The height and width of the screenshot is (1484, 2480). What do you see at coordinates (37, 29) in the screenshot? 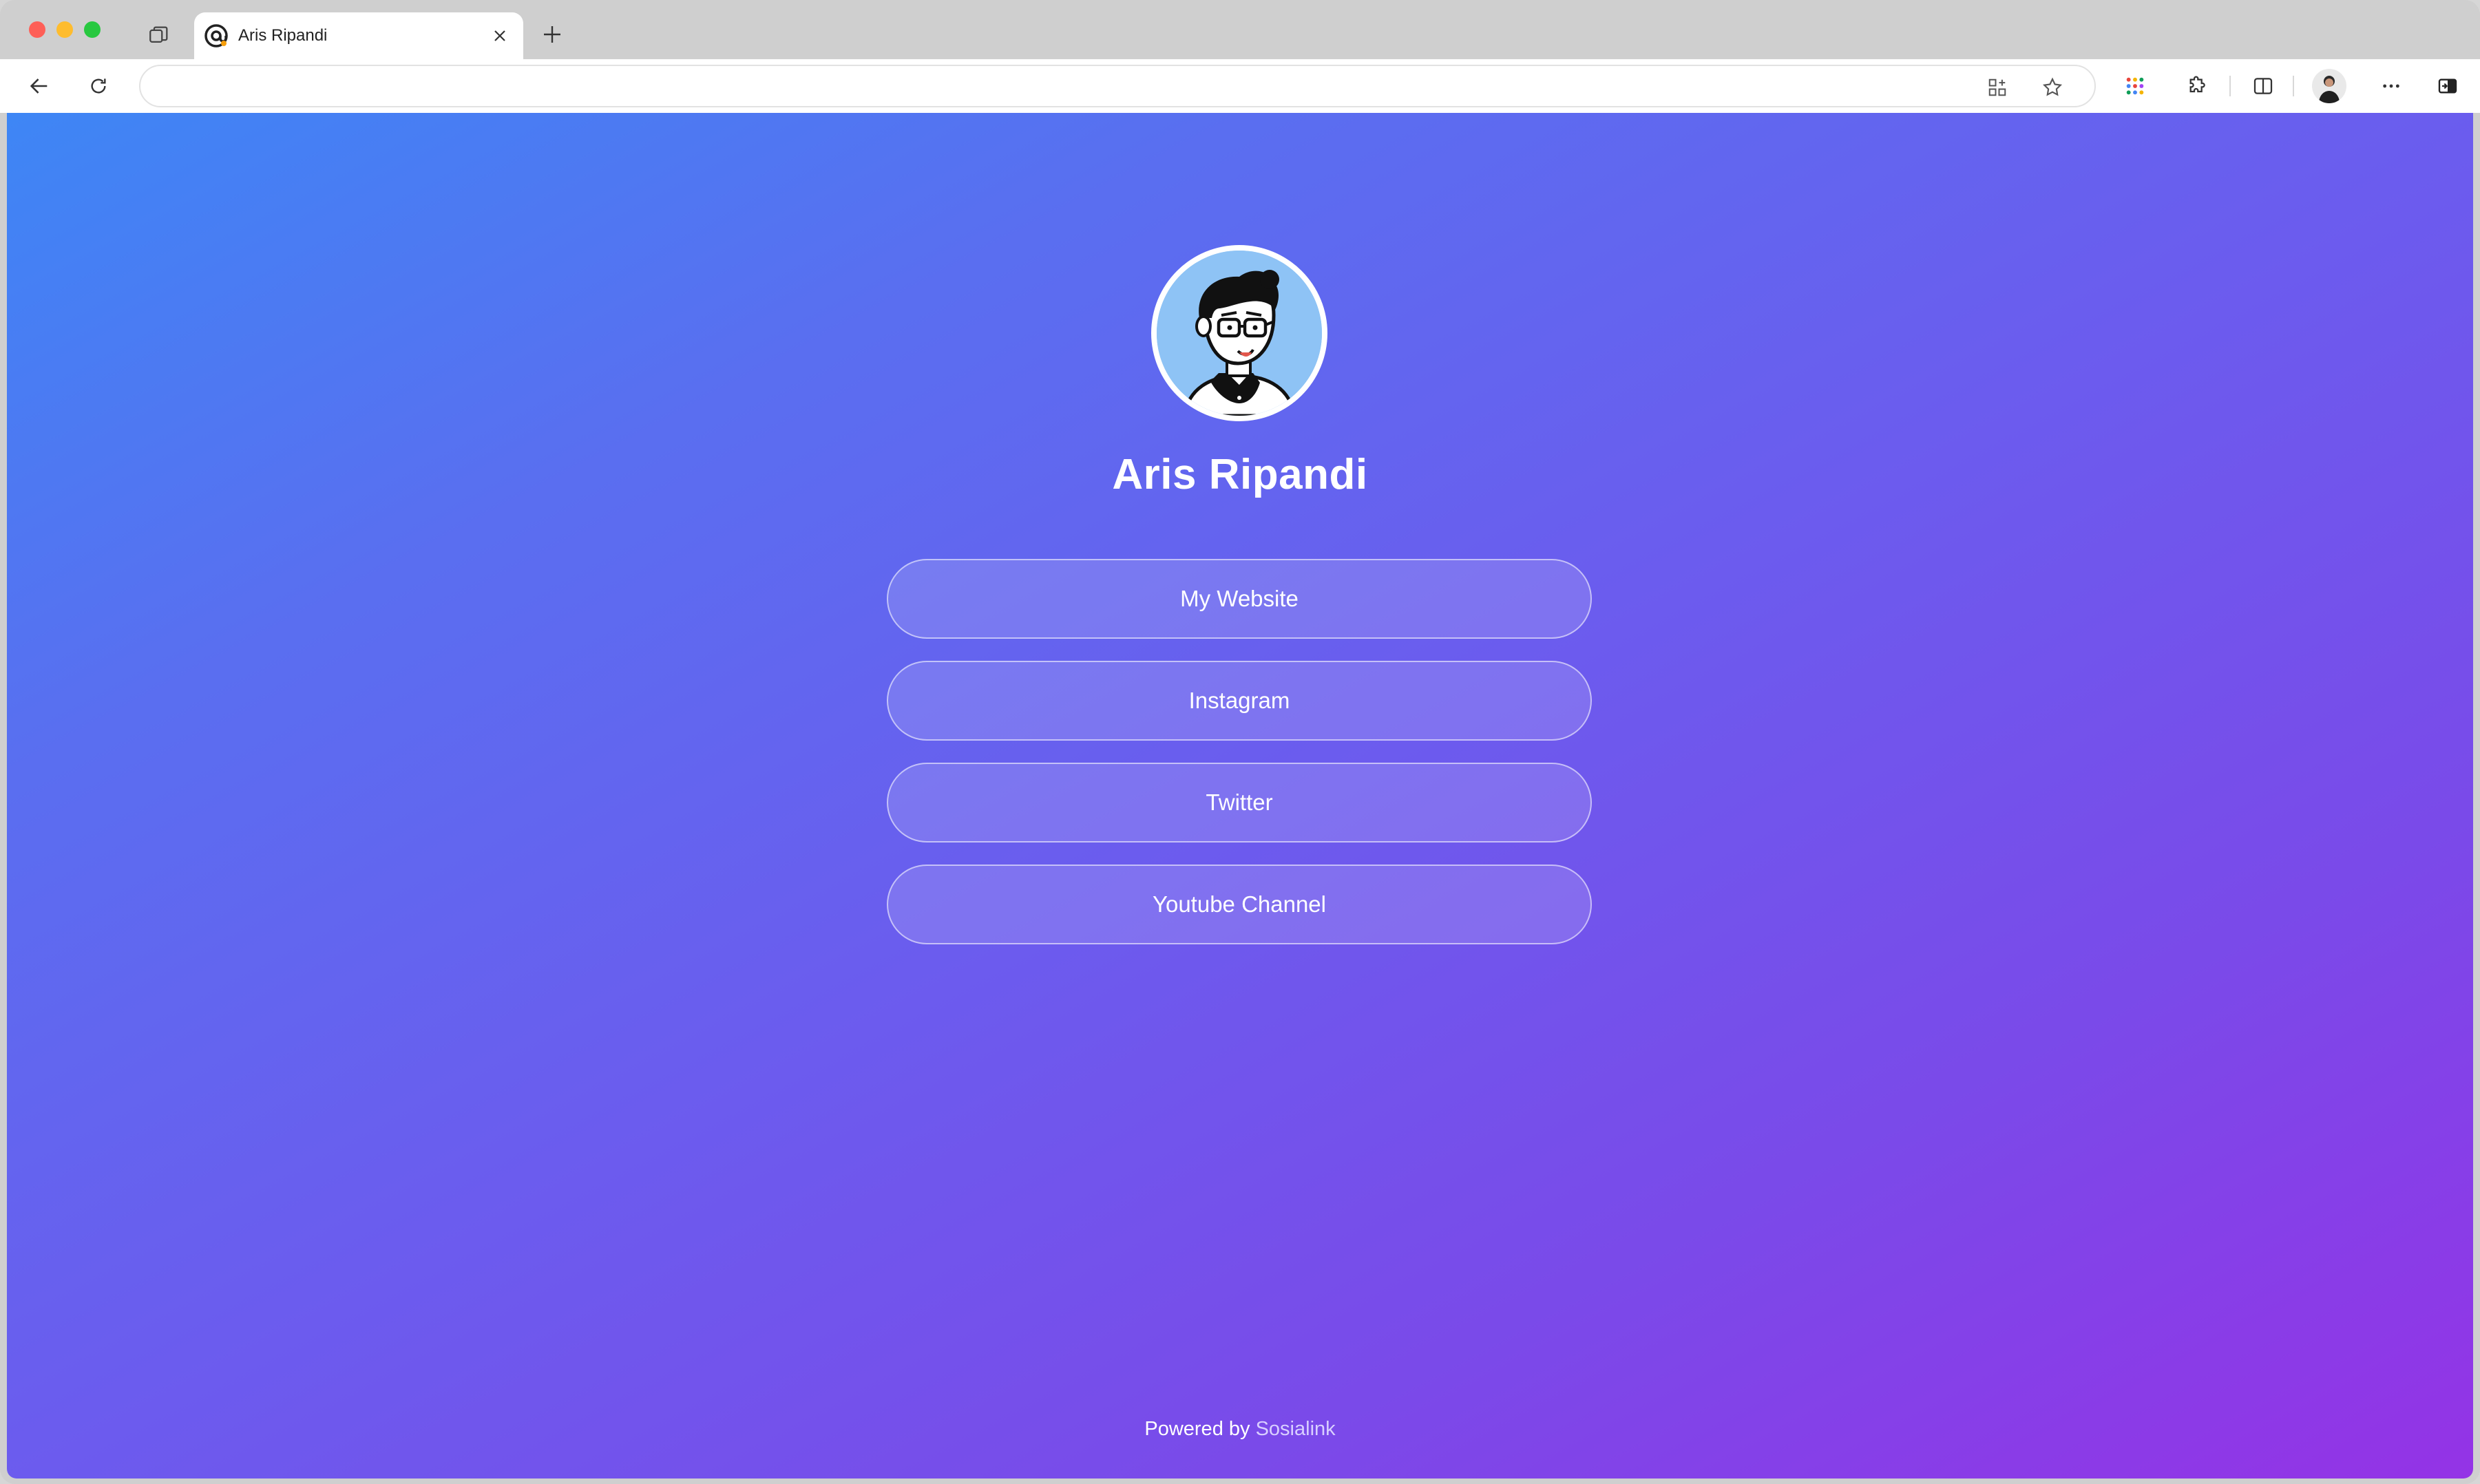
I see `window-close-button` at bounding box center [37, 29].